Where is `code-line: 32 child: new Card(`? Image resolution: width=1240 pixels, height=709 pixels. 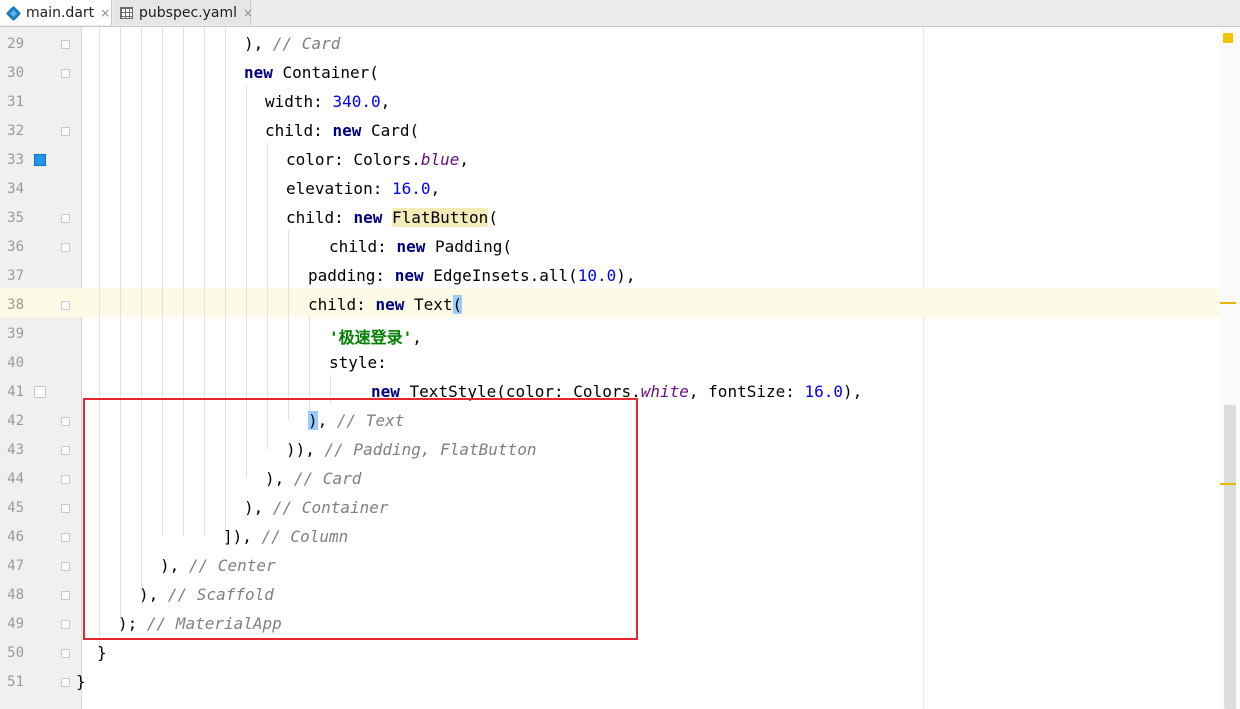
code-line: 32 child: new Card( is located at coordinates (610, 131).